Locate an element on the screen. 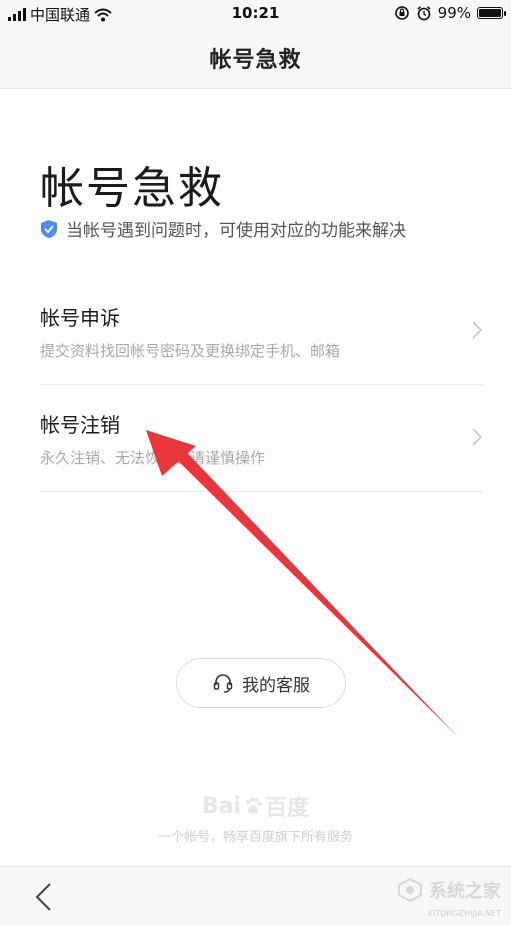 This screenshot has width=511, height=925. shield-check-icon is located at coordinates (49, 228).